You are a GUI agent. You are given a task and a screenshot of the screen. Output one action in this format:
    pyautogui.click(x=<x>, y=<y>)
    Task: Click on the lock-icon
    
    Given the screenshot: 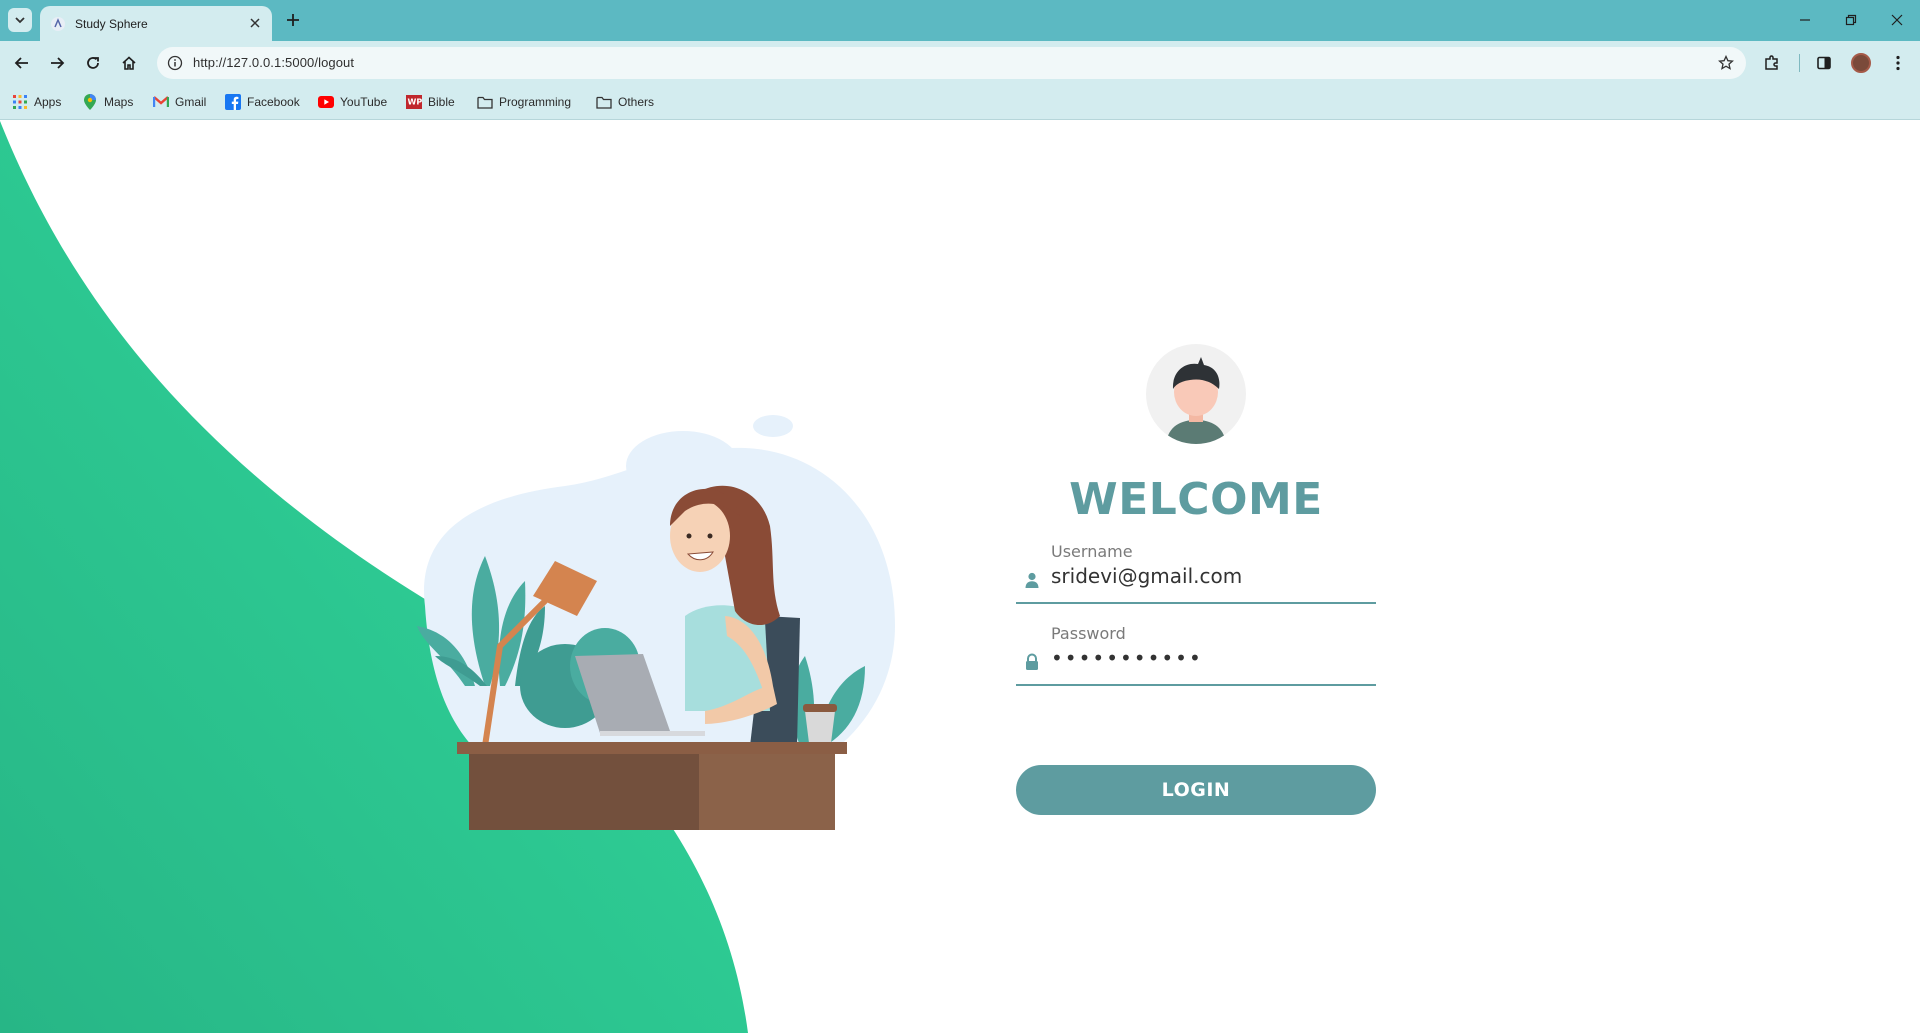 What is the action you would take?
    pyautogui.click(x=1032, y=662)
    